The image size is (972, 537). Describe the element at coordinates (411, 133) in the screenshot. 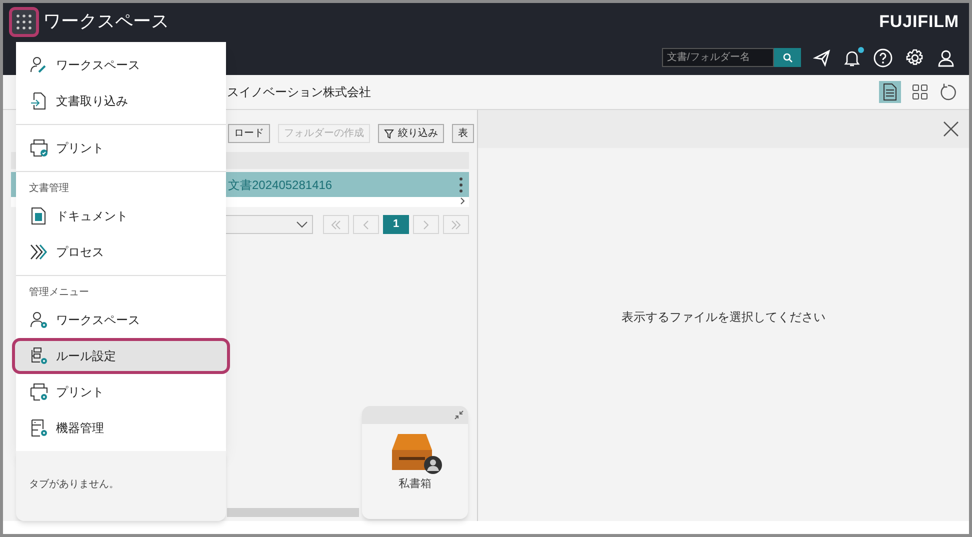

I see `filter-button: 絞り込み` at that location.